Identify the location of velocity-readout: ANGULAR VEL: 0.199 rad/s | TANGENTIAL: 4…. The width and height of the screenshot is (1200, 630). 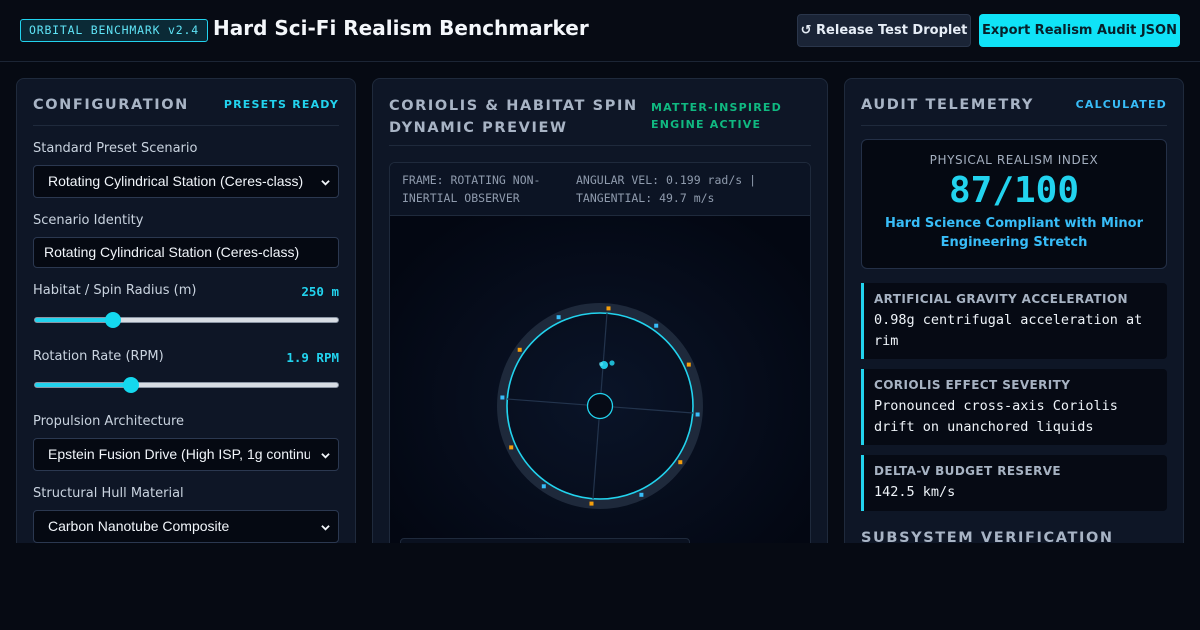
(666, 189).